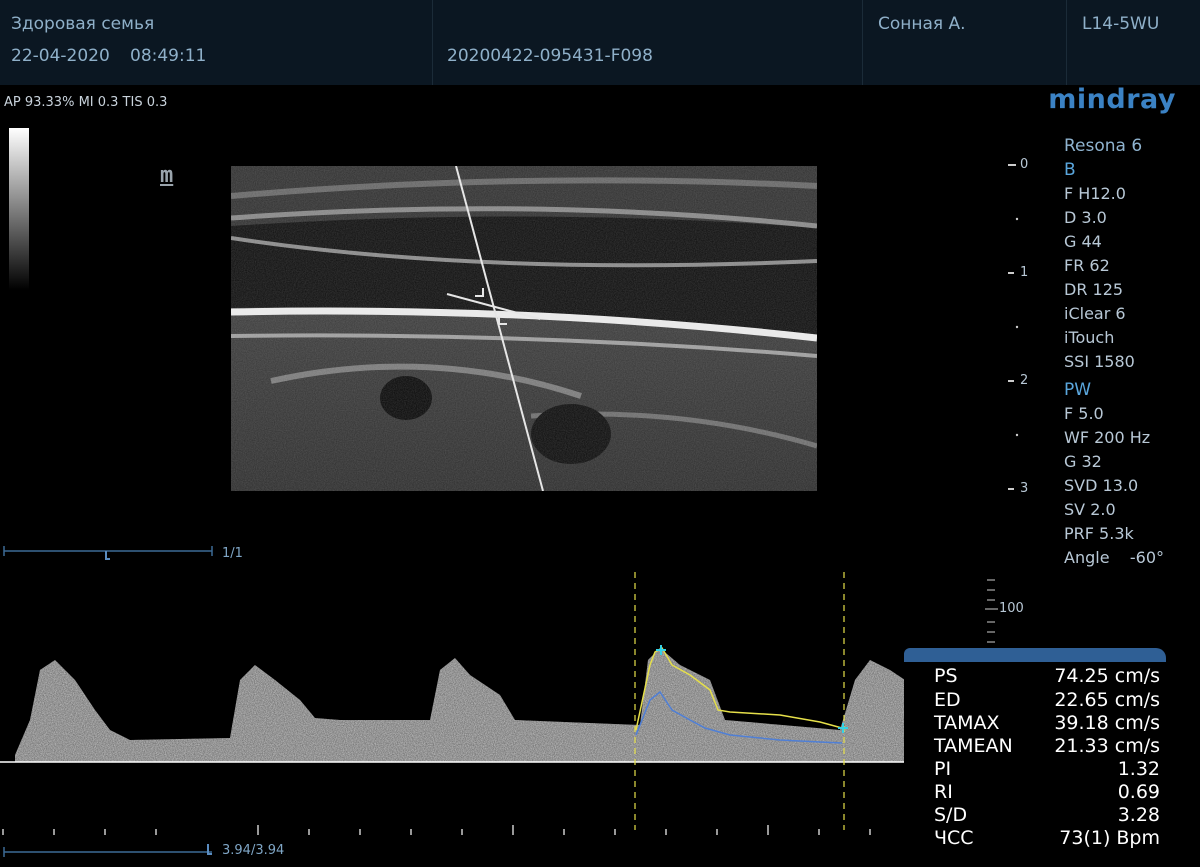  What do you see at coordinates (1047, 839) in the screenshot?
I see `measurement-row: ЧСС 73(1) Bpm` at bounding box center [1047, 839].